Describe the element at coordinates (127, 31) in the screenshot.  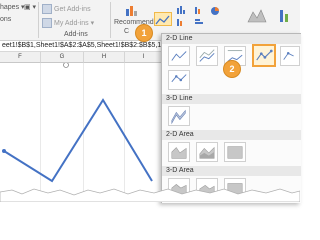
I see `charts-label-fragment: C` at that location.